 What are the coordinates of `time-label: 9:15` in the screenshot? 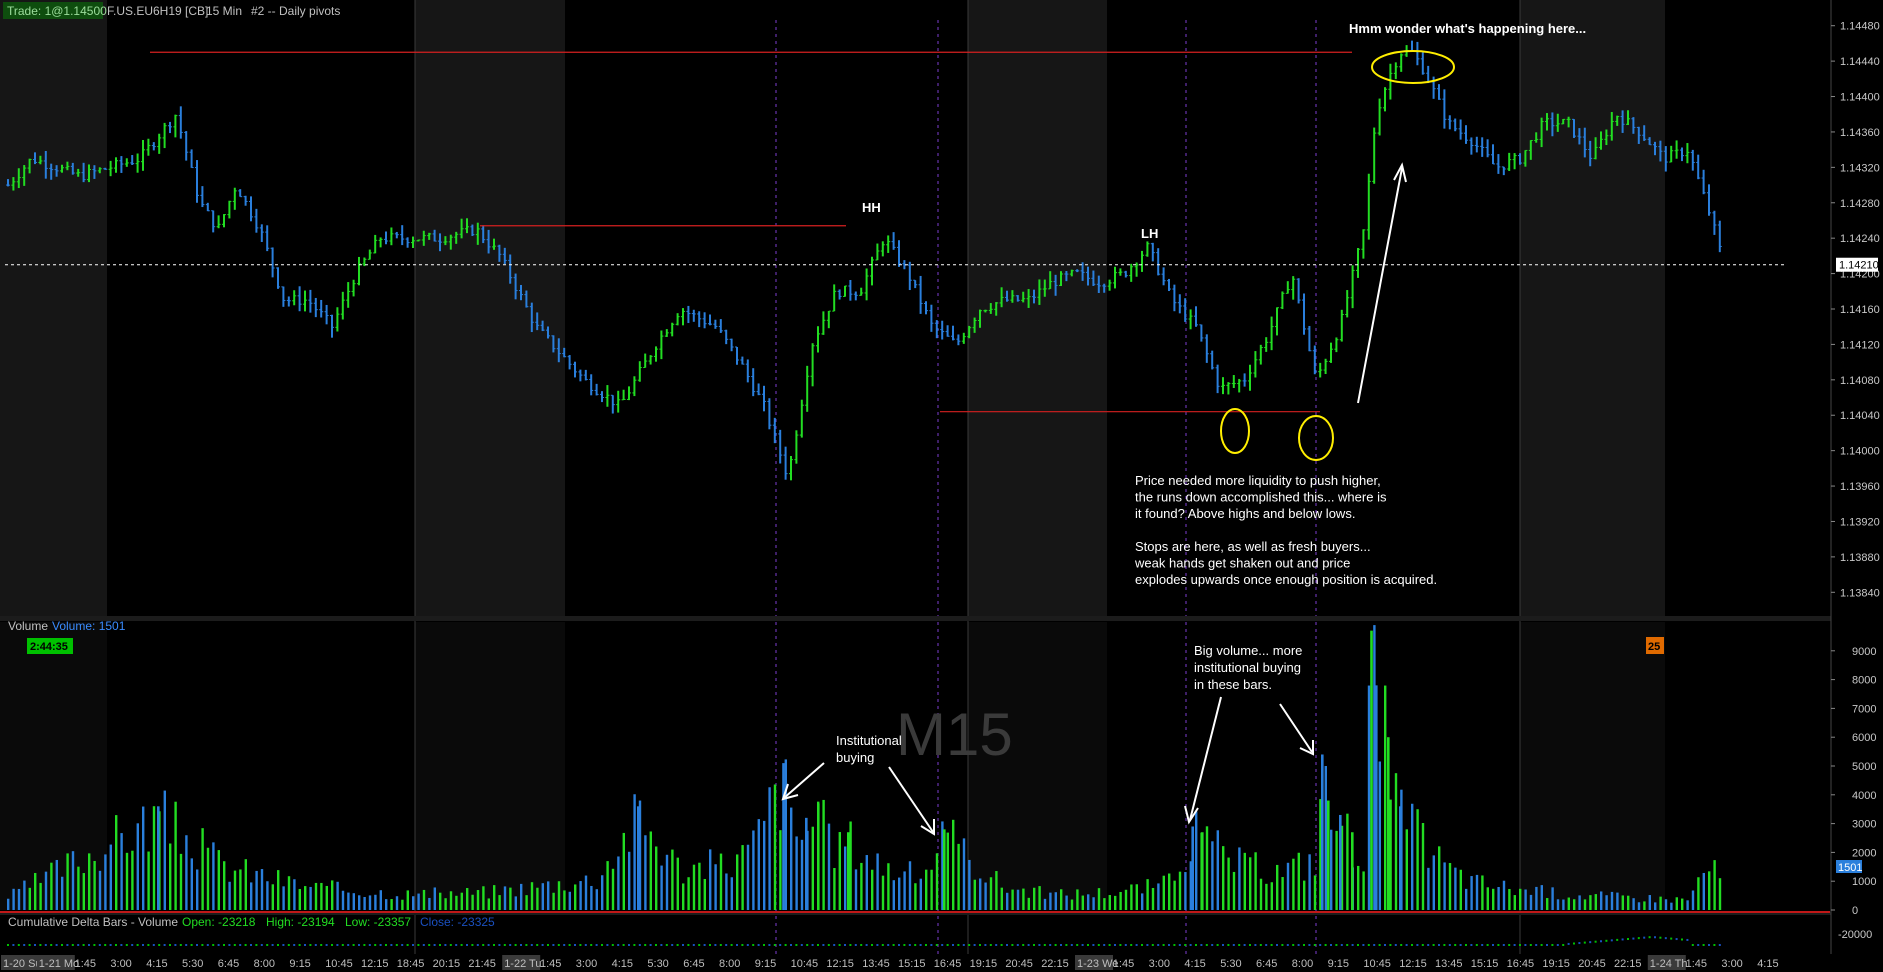 It's located at (765, 964).